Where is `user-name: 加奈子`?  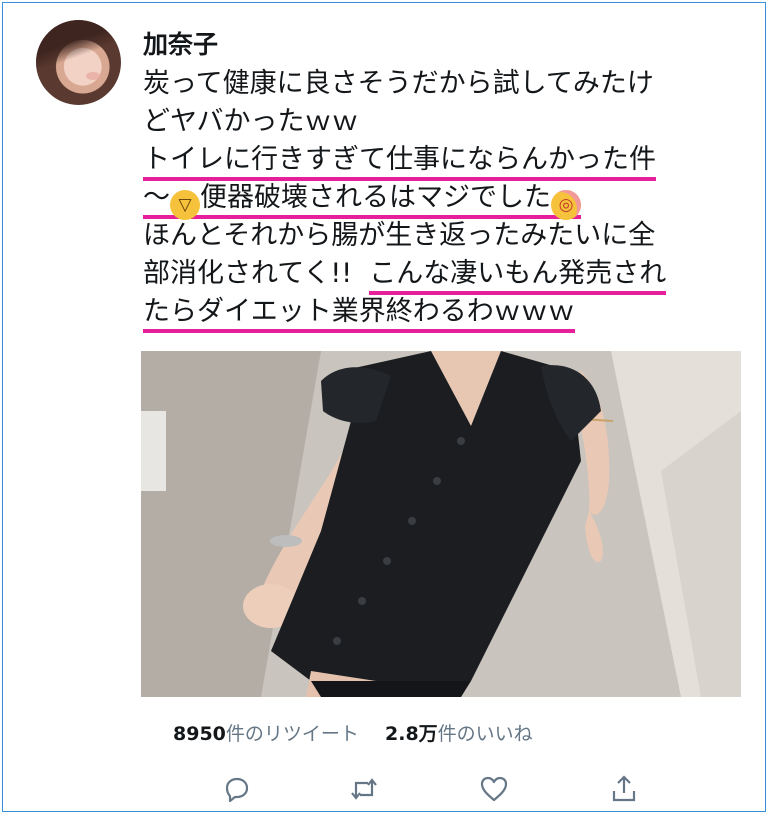 user-name: 加奈子 is located at coordinates (180, 43).